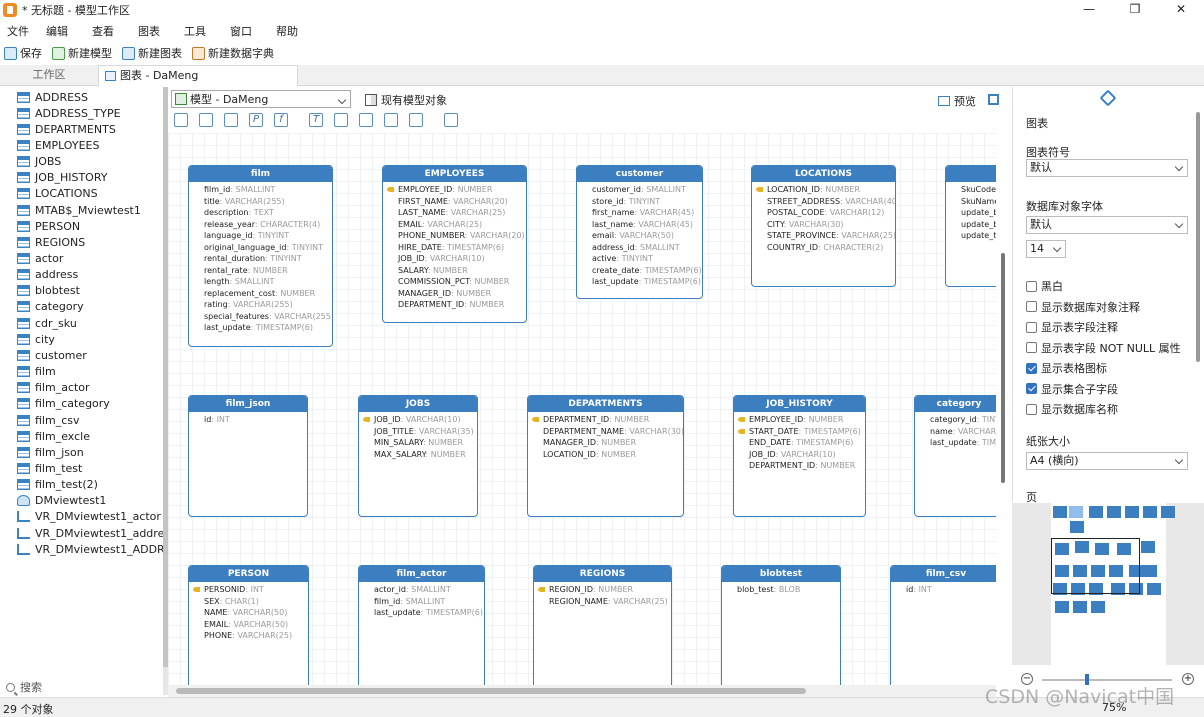  Describe the element at coordinates (391, 120) in the screenshot. I see `add-shape-tool-icon` at that location.